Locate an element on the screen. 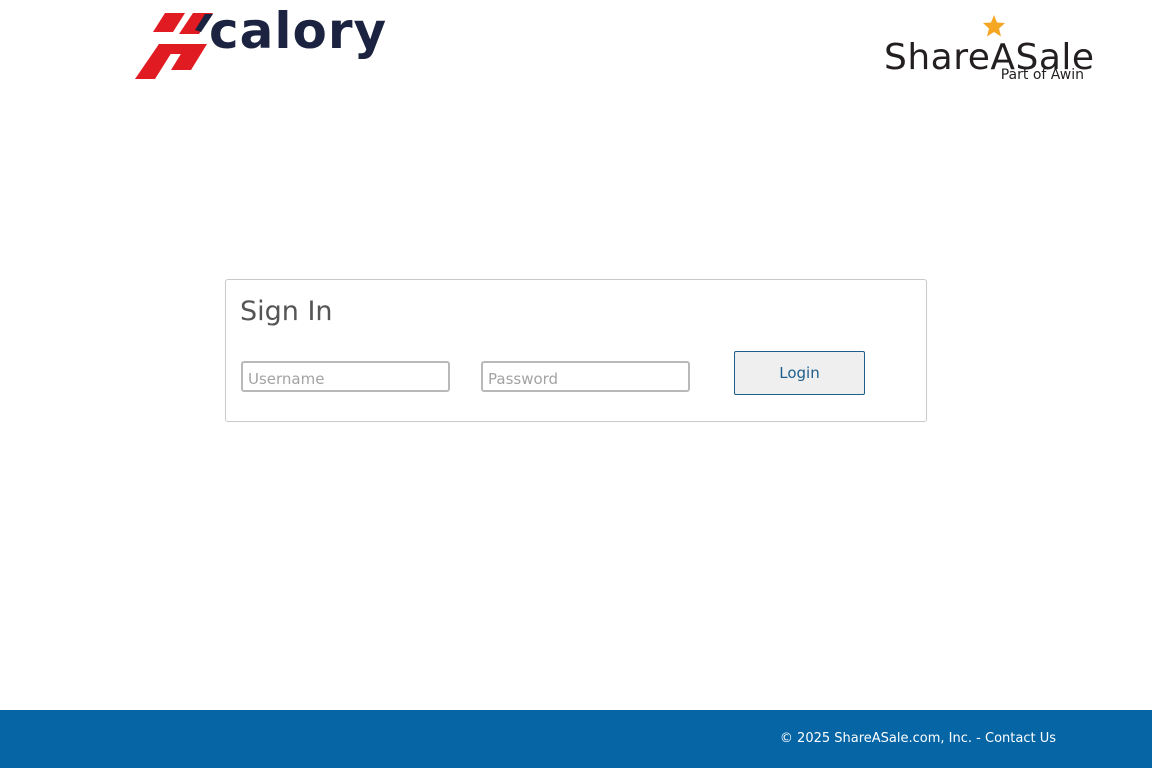 This screenshot has width=1152, height=768. footer: © 2025 ShareASale.com, Inc. - Contact Us is located at coordinates (576, 739).